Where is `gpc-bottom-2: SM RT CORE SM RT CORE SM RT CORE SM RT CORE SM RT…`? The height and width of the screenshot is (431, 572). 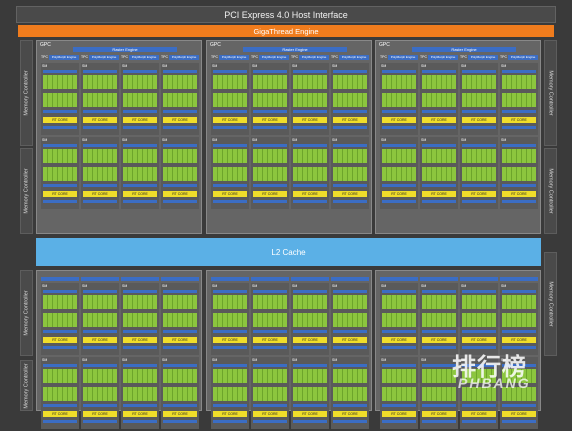
gpc-bottom-2: SM RT CORE SM RT CORE SM RT CORE SM RT CORE SM RT… is located at coordinates (289, 349).